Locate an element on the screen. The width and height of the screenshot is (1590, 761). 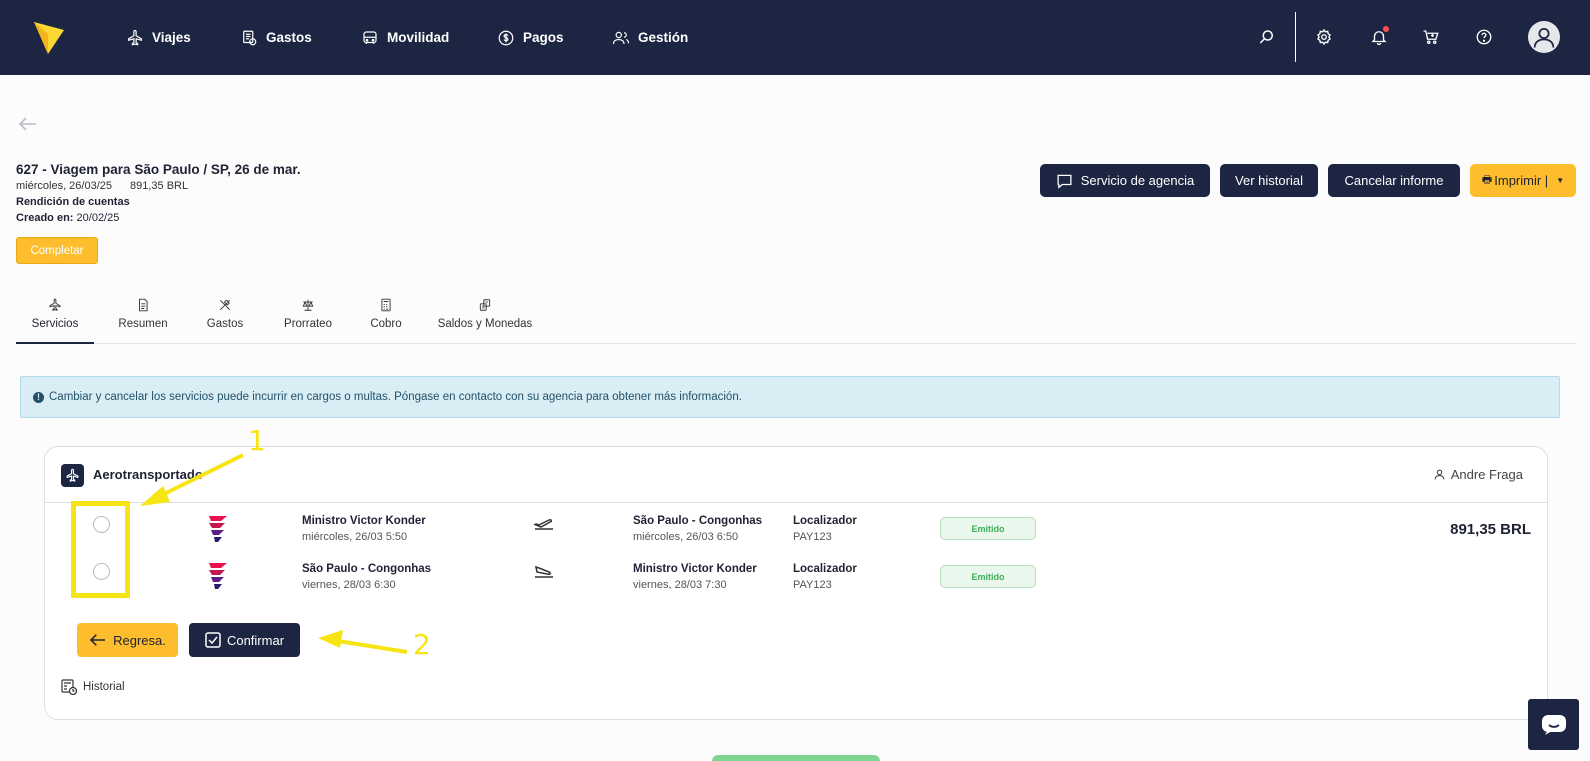
leg-locator: Localizador PAY123 is located at coordinates (825, 529).